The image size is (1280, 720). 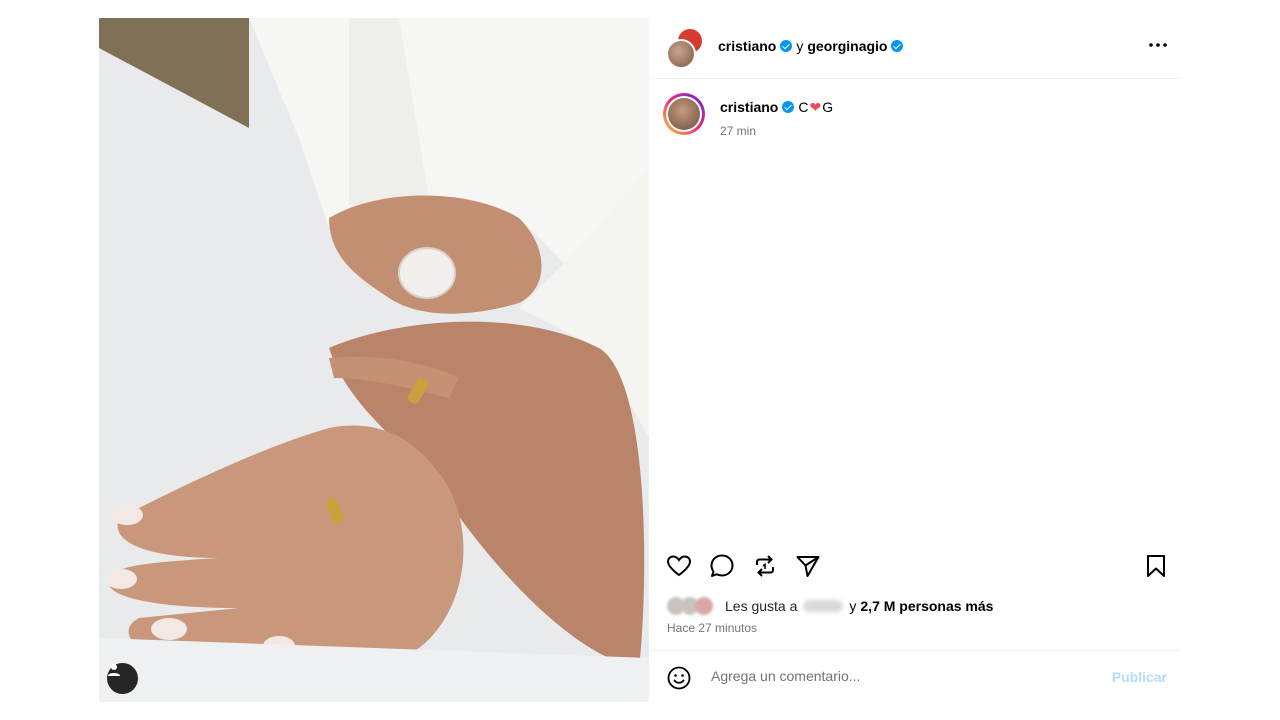 What do you see at coordinates (684, 114) in the screenshot?
I see `caption-avatar` at bounding box center [684, 114].